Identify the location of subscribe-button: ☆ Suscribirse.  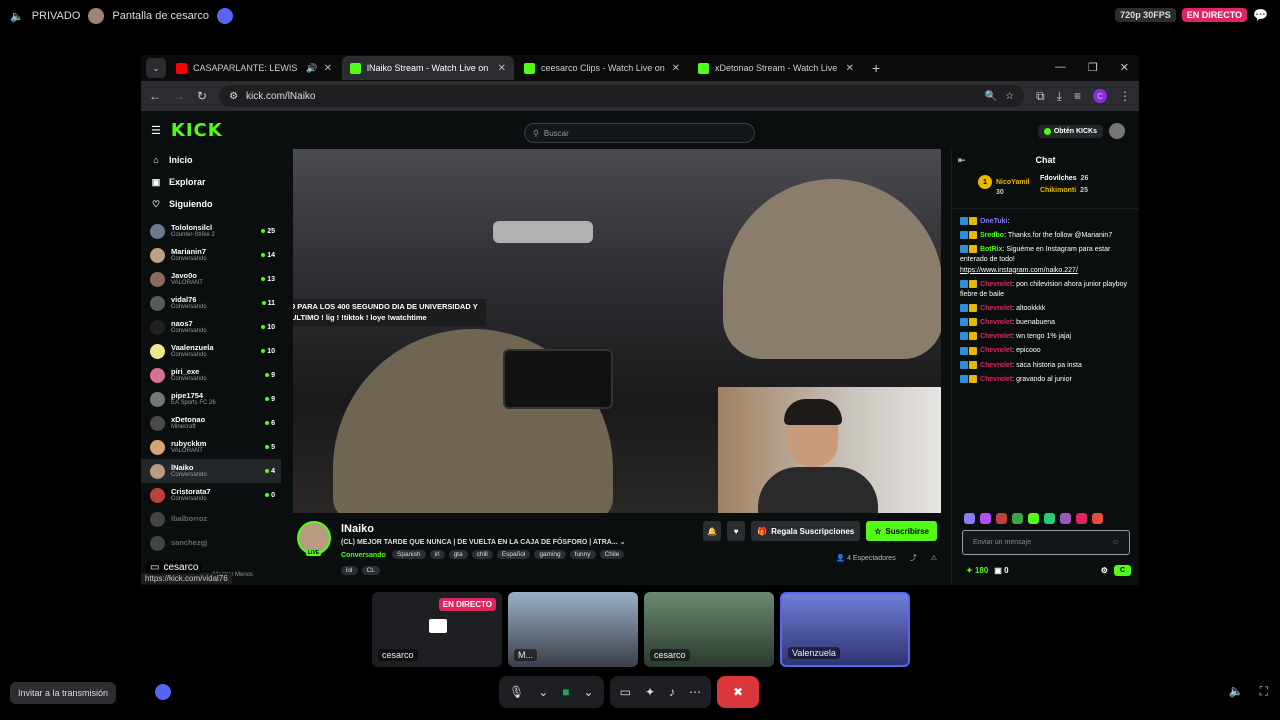
(901, 531).